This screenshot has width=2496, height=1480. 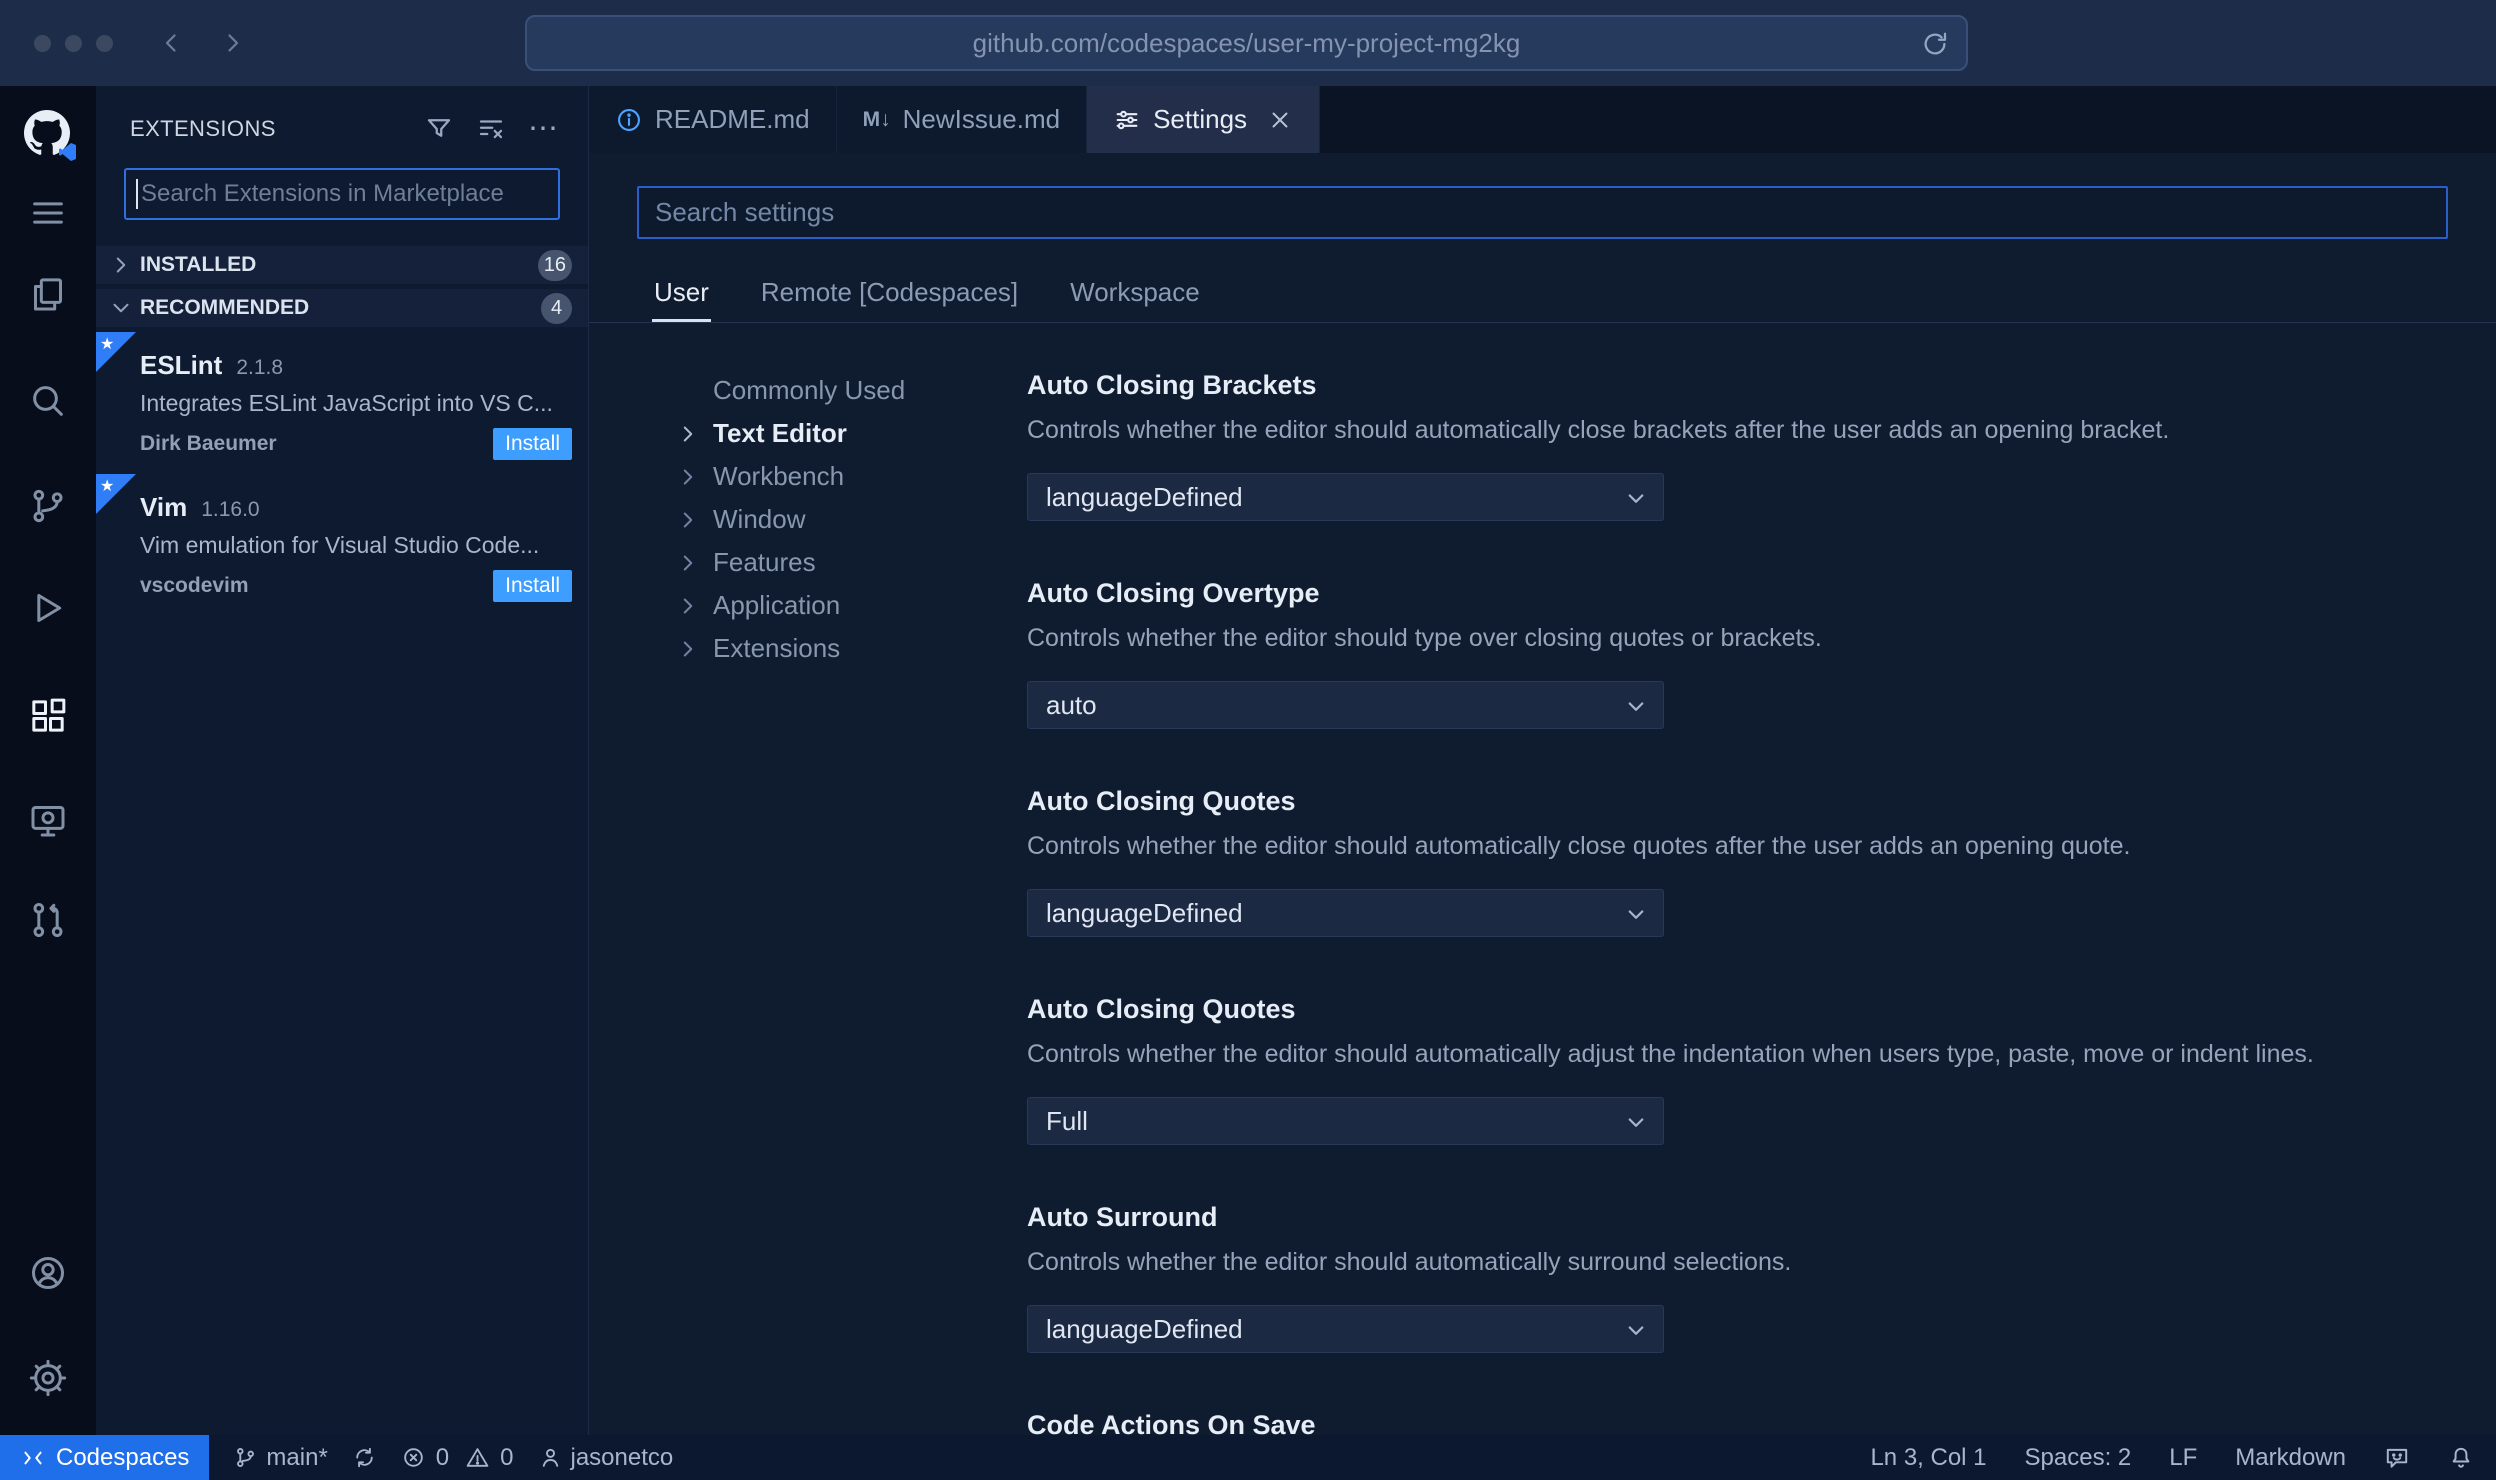 I want to click on remote-explorer-icon, so click(x=48, y=821).